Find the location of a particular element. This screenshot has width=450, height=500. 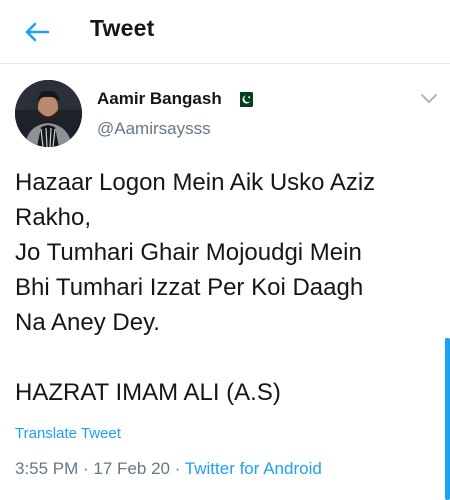

top-bar: Tweet is located at coordinates (225, 32).